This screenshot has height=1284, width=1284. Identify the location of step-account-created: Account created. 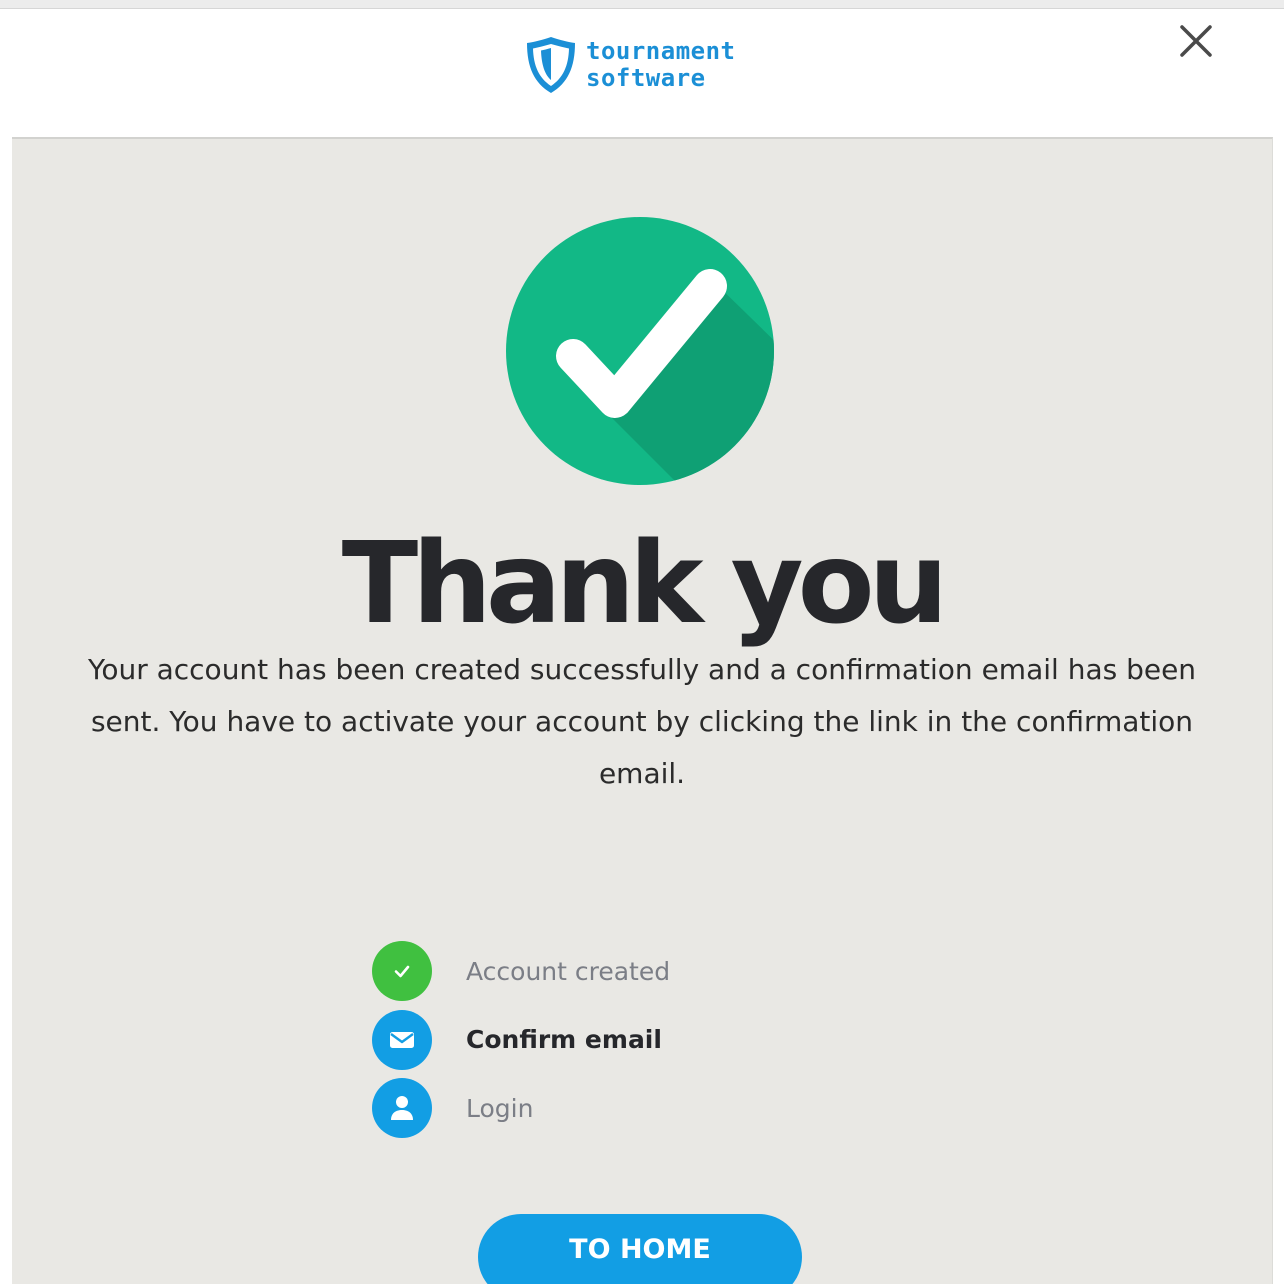
(622, 971).